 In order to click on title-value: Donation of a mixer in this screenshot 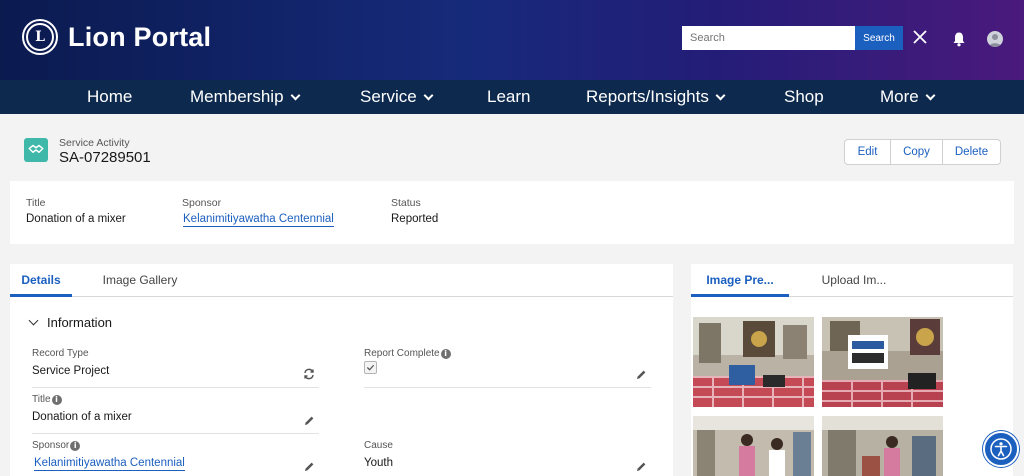, I will do `click(82, 417)`.